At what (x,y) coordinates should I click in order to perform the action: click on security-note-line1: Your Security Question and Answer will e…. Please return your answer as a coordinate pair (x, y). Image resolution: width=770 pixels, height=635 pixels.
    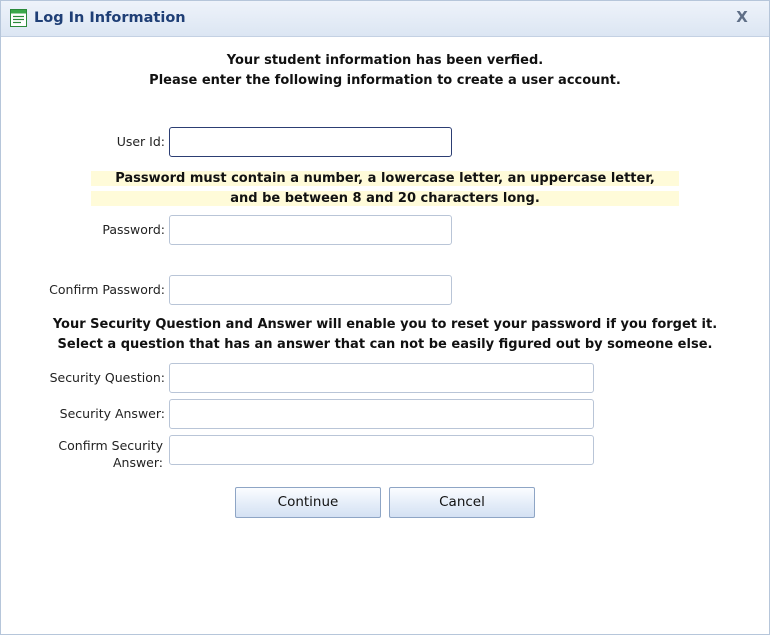
    Looking at the image, I should click on (385, 324).